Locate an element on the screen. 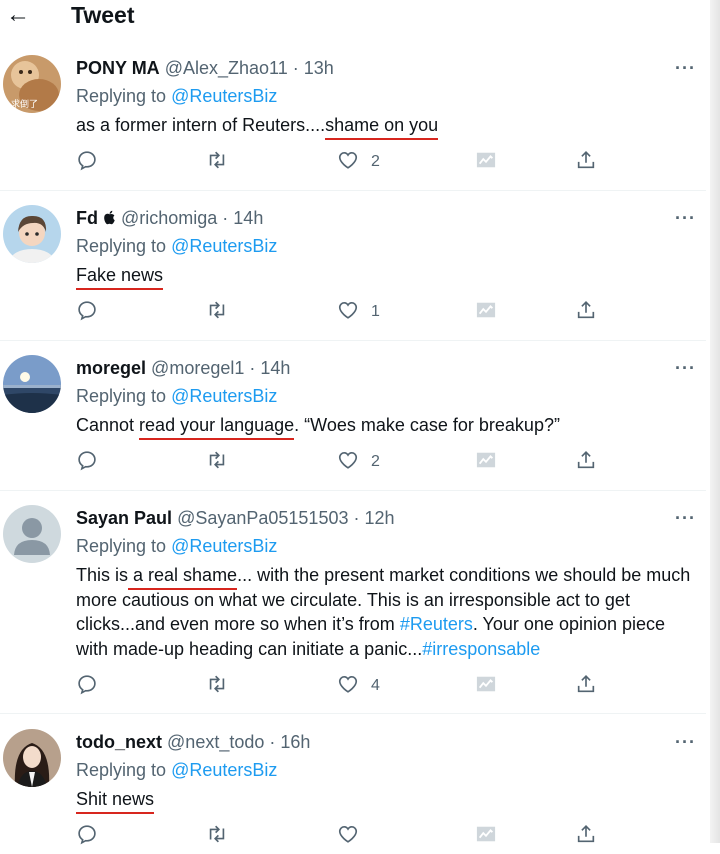 The height and width of the screenshot is (854, 720). tweet-header: Fd @richomiga · 14h is located at coordinates (169, 218).